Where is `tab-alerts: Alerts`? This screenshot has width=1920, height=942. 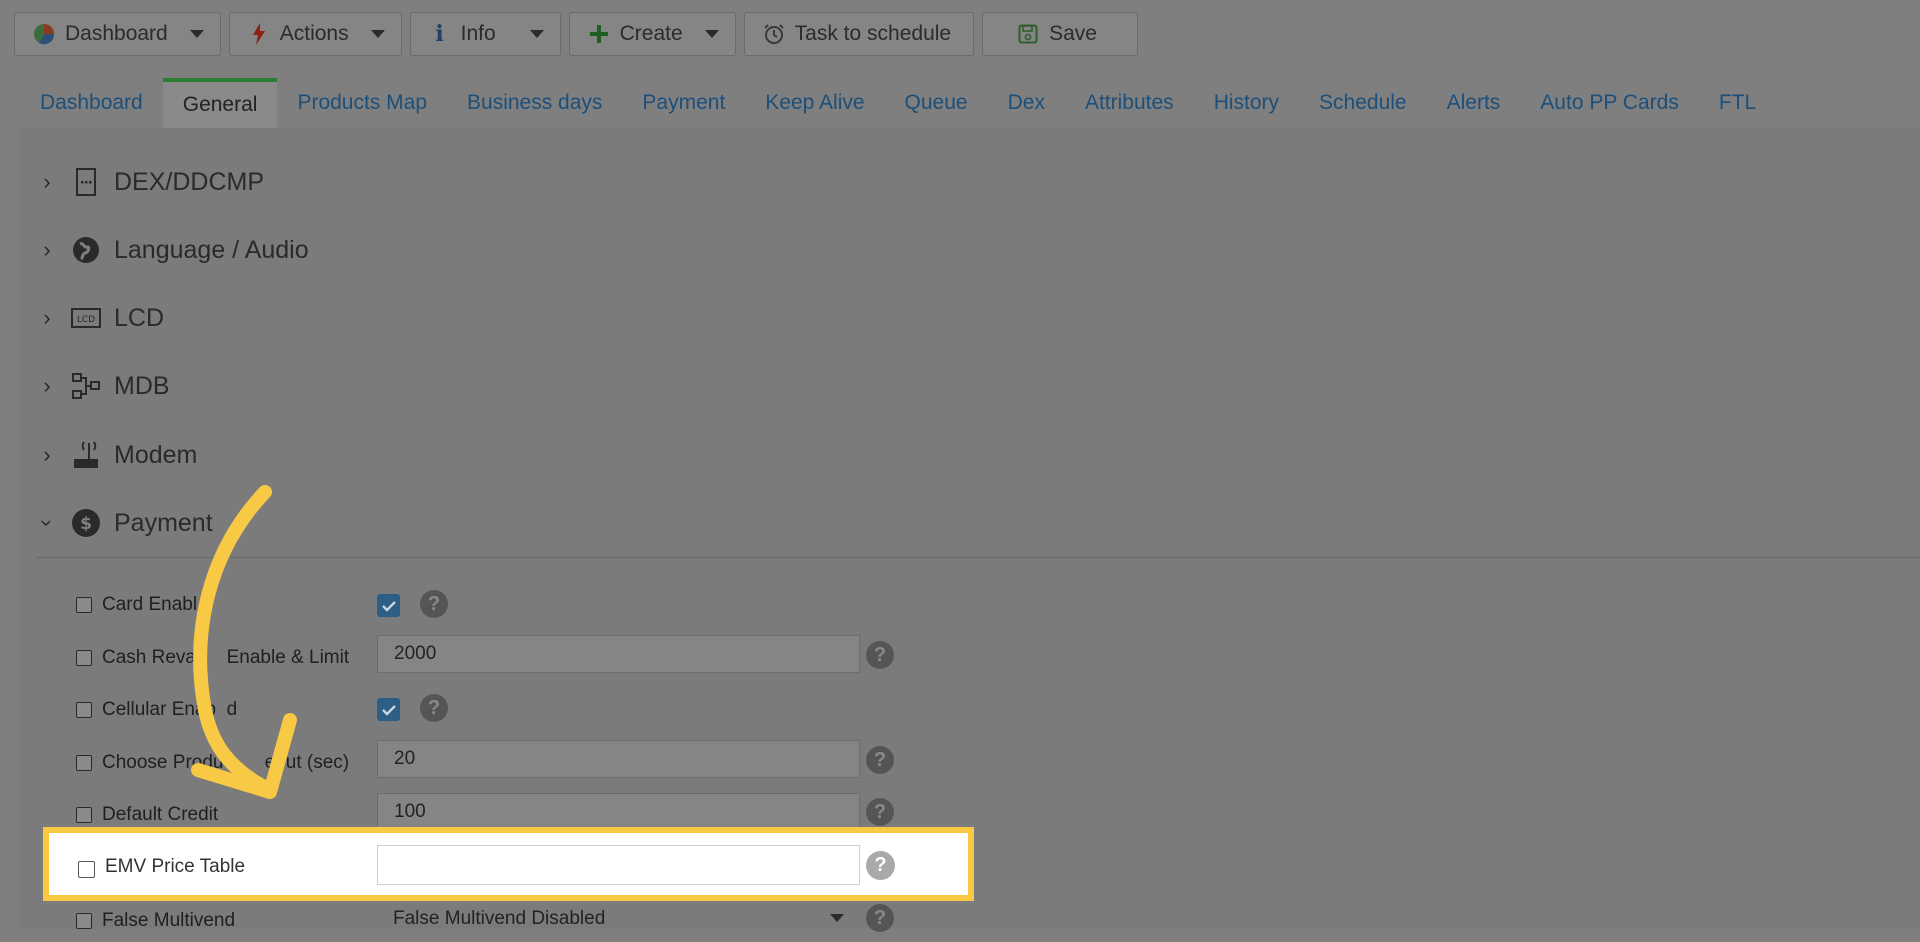
tab-alerts: Alerts is located at coordinates (1474, 103).